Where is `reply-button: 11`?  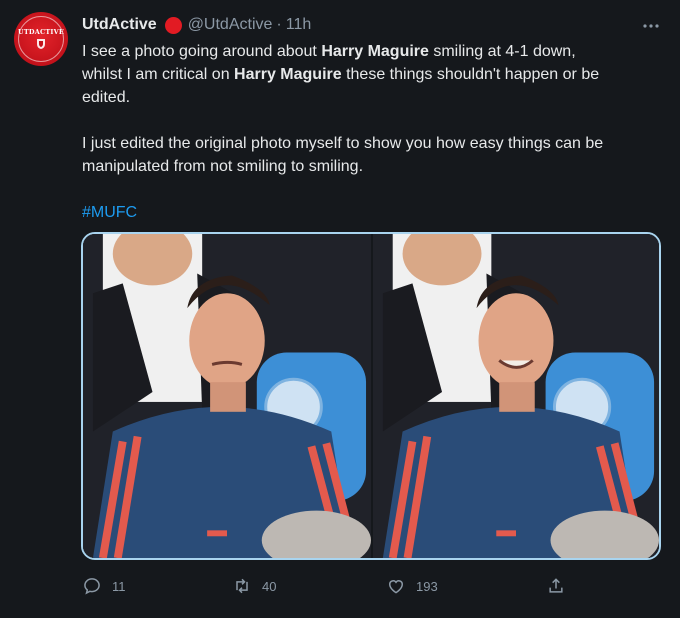
reply-button: 11 is located at coordinates (104, 586).